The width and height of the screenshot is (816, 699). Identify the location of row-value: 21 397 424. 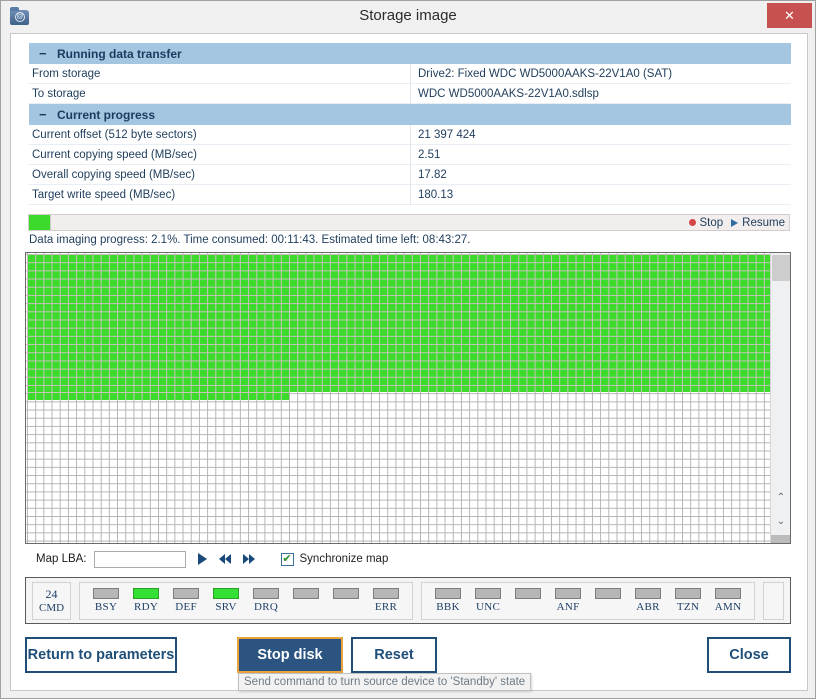
(447, 134).